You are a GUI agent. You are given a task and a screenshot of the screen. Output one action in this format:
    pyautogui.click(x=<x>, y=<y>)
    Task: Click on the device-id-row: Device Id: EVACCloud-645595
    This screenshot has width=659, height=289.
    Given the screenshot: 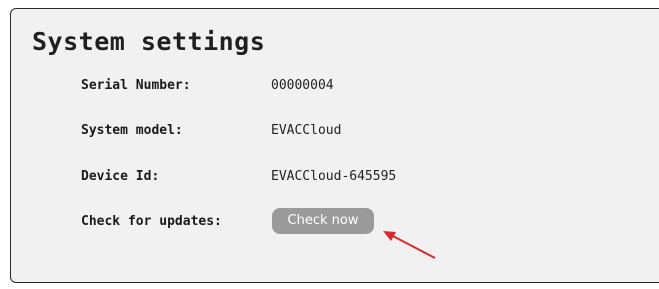 What is the action you would take?
    pyautogui.click(x=335, y=179)
    